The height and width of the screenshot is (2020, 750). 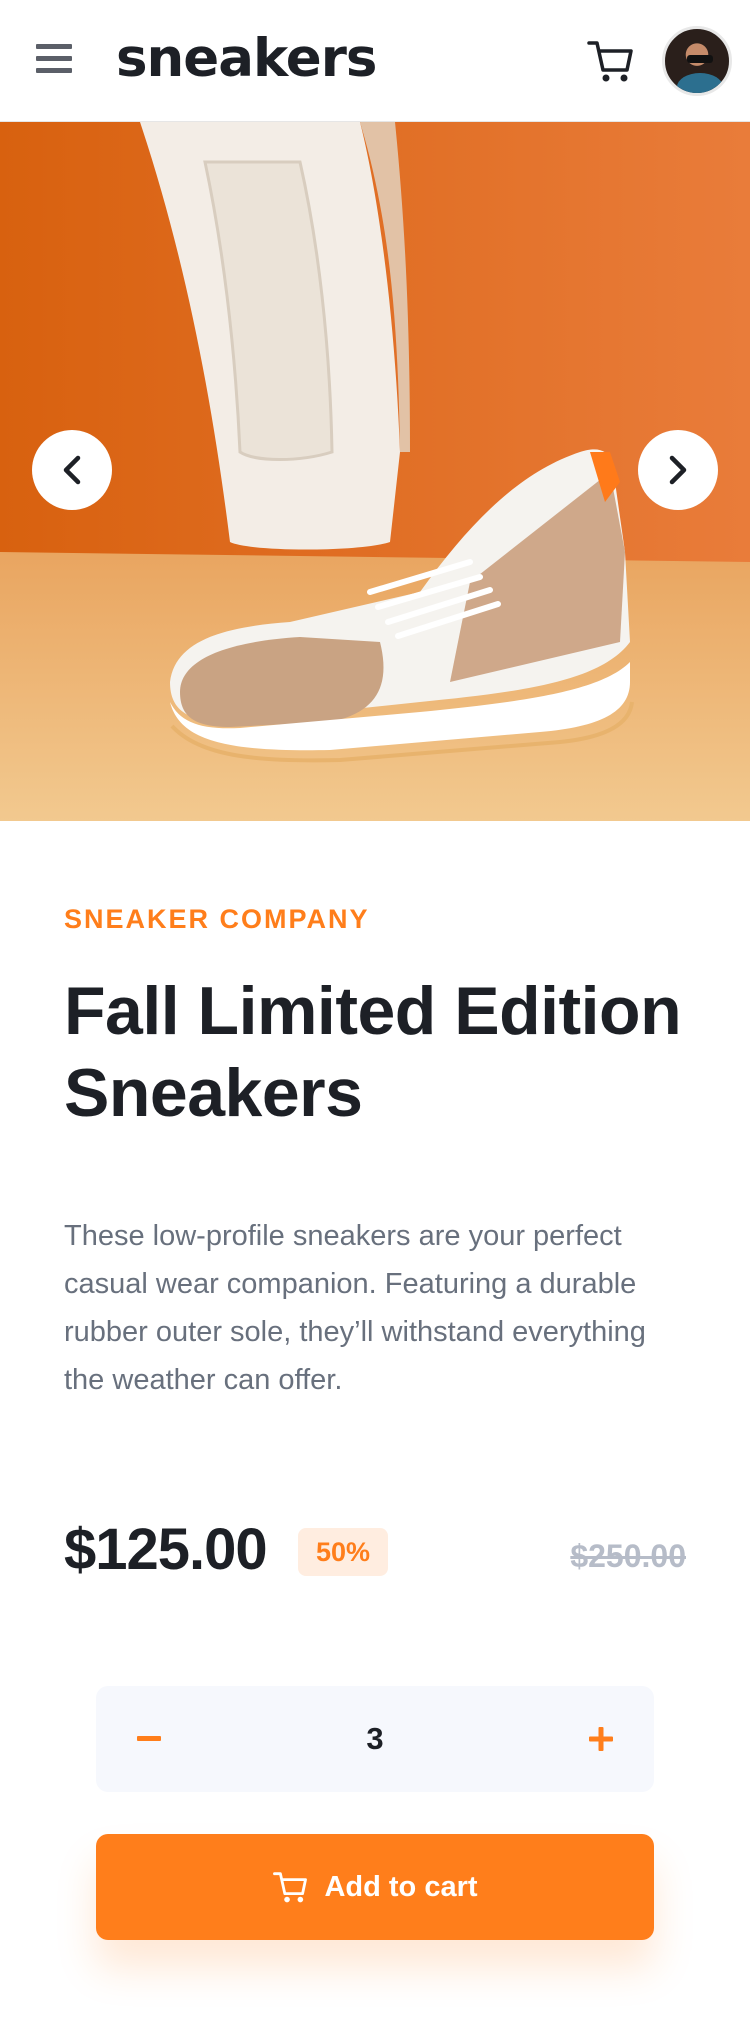 I want to click on decrease-quantity-button, so click(x=149, y=1739).